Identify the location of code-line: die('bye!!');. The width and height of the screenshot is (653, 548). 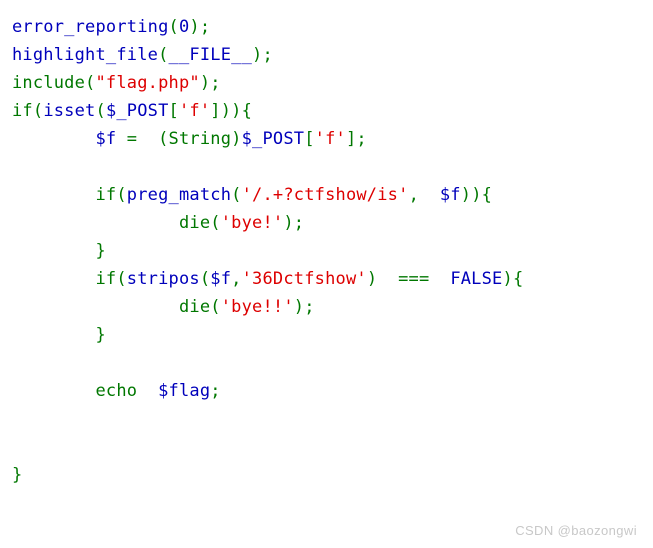
(267, 307).